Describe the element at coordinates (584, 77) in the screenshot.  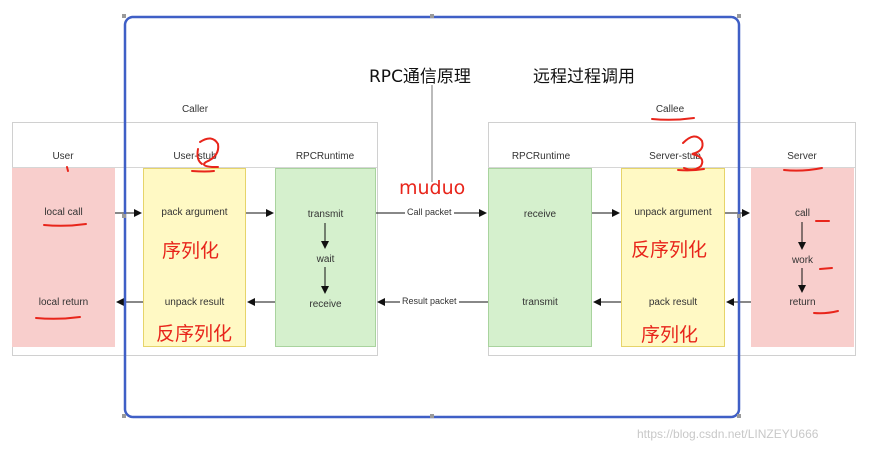
I see `diagram-subtitle: 远程过程调用` at that location.